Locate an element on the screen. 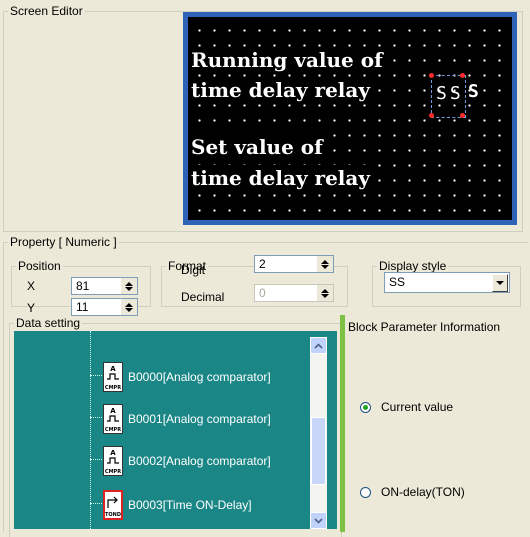  splitter-bar is located at coordinates (342, 423).